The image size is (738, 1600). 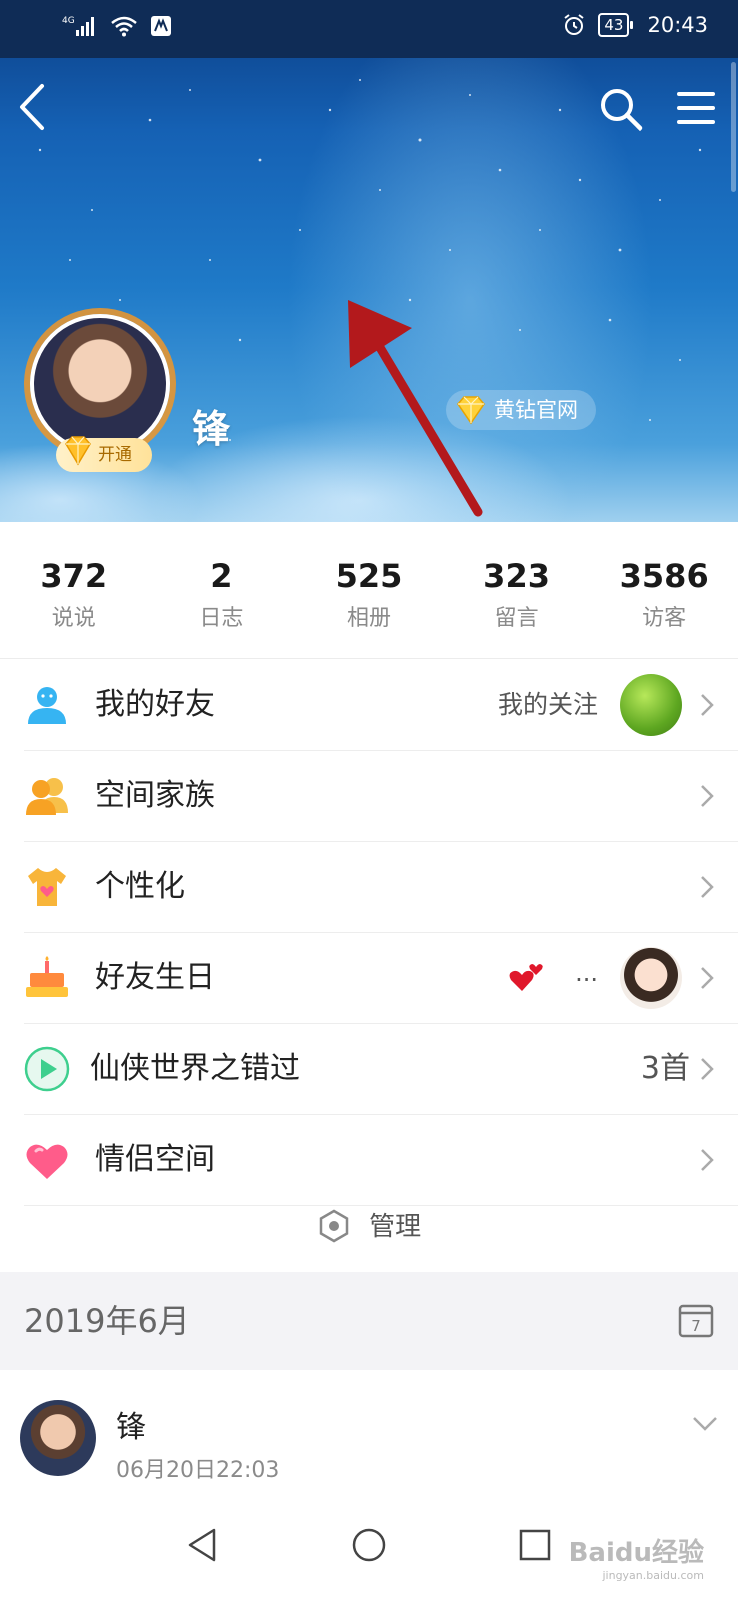 I want to click on avatar-image, so click(x=100, y=384).